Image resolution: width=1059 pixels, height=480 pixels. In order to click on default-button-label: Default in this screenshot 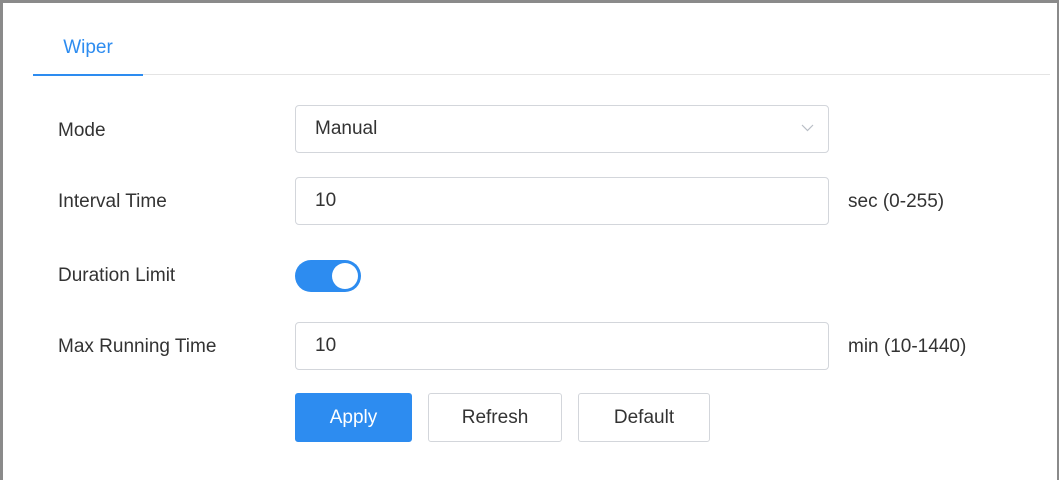, I will do `click(644, 417)`.